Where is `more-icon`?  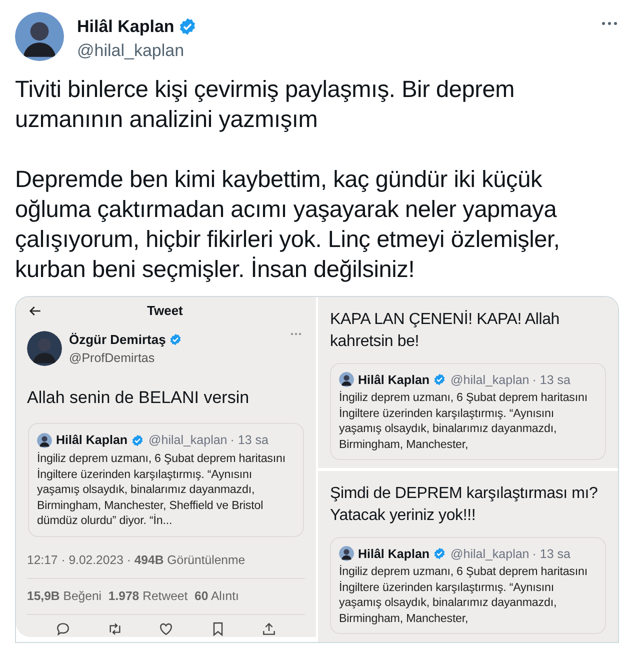
more-icon is located at coordinates (609, 23).